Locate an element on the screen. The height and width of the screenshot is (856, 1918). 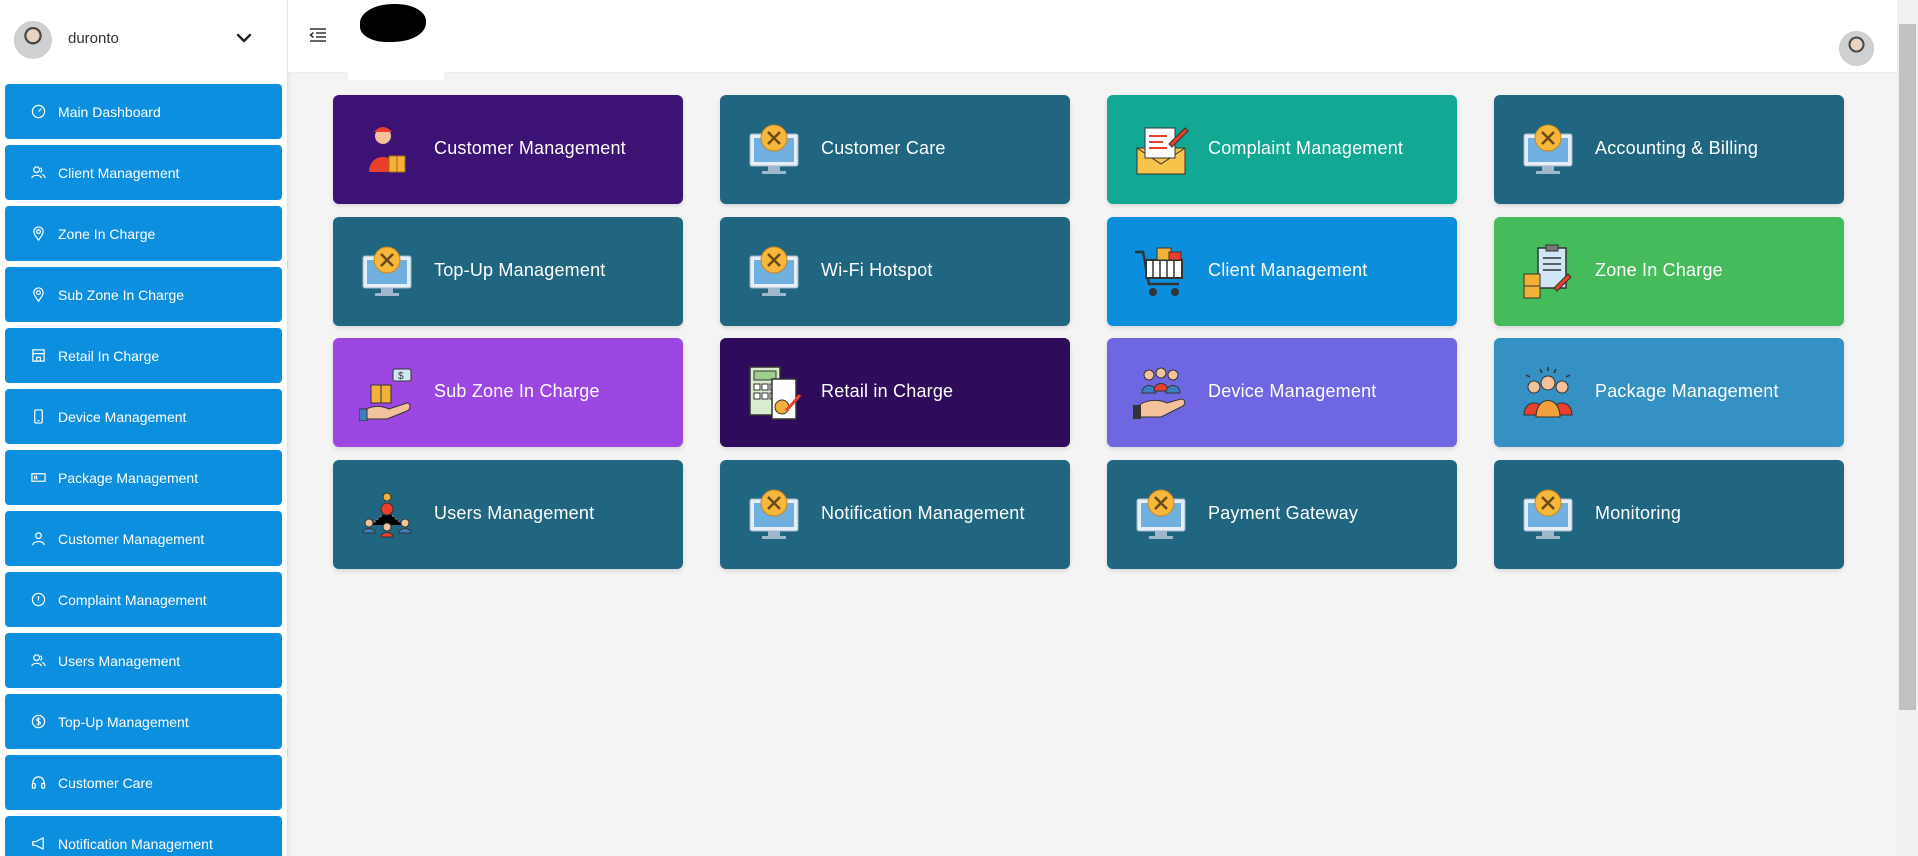
card-zone-in-charge: Zone In Charge is located at coordinates (1669, 271).